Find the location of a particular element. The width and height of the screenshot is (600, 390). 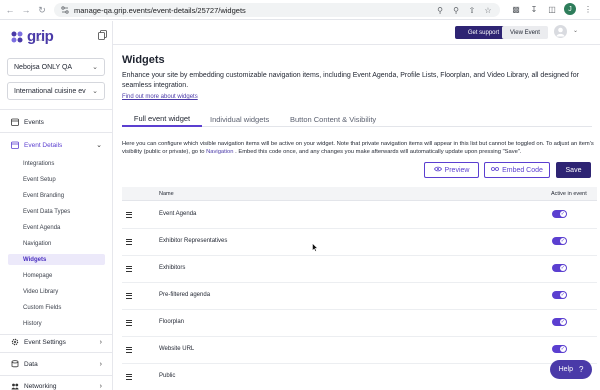

view-event-button: View Event is located at coordinates (525, 32).